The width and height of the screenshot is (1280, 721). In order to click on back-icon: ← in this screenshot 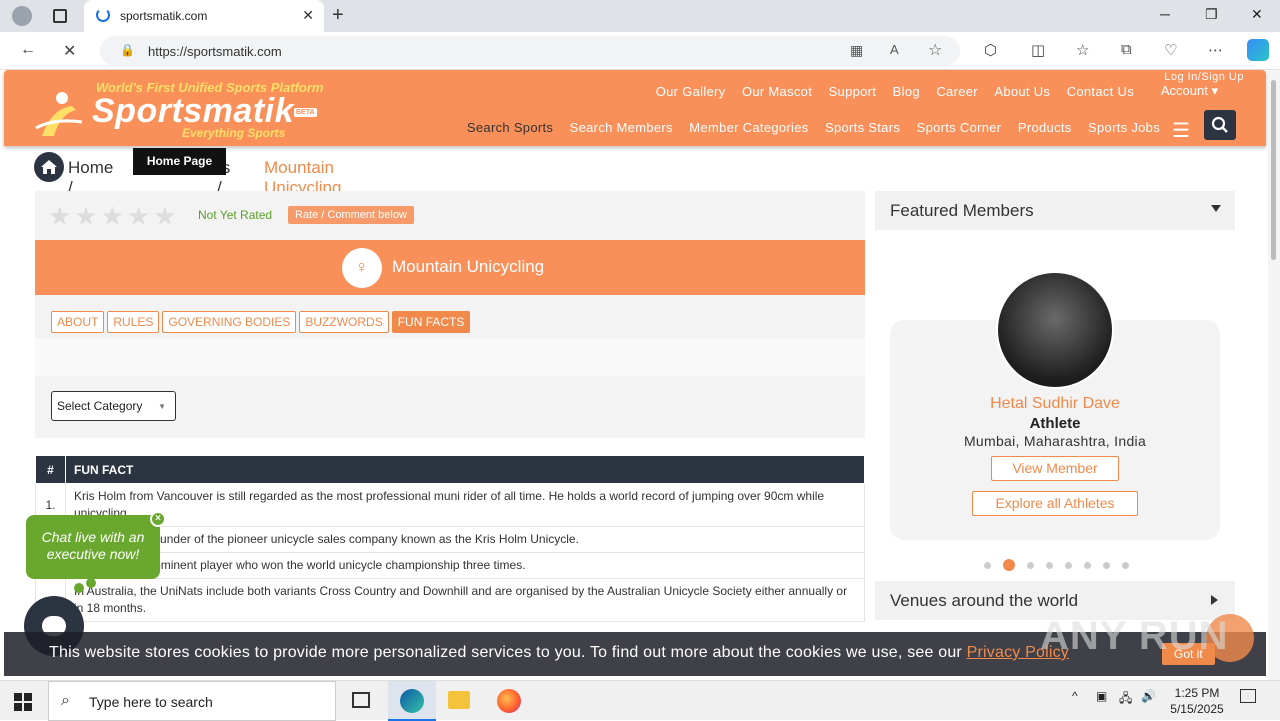, I will do `click(28, 50)`.